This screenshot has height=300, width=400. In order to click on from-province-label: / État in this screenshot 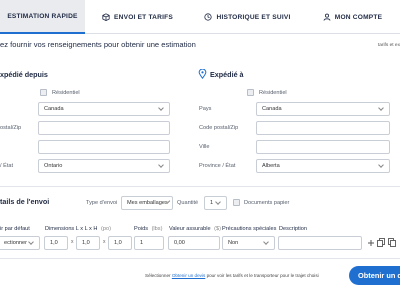, I will do `click(7, 166)`.